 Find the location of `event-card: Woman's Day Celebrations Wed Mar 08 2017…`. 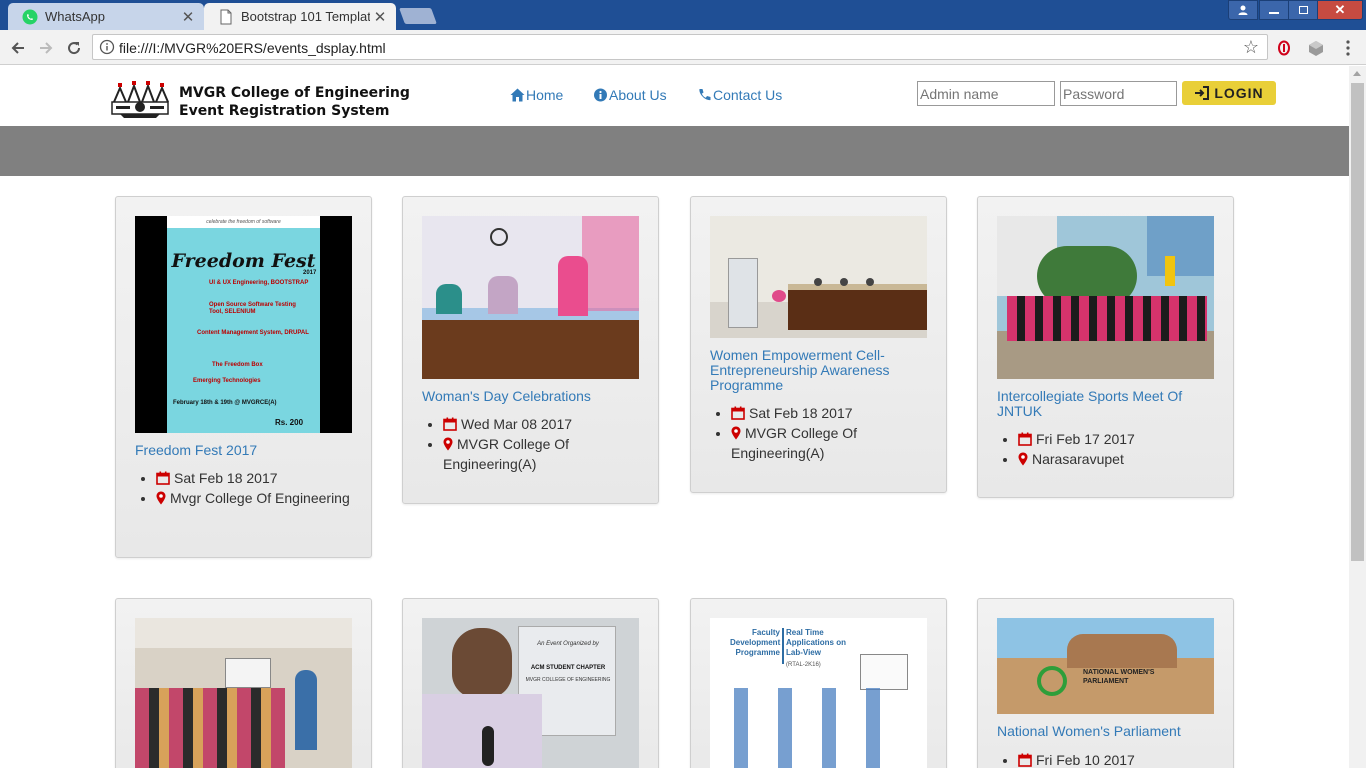

event-card: Woman's Day Celebrations Wed Mar 08 2017… is located at coordinates (530, 350).